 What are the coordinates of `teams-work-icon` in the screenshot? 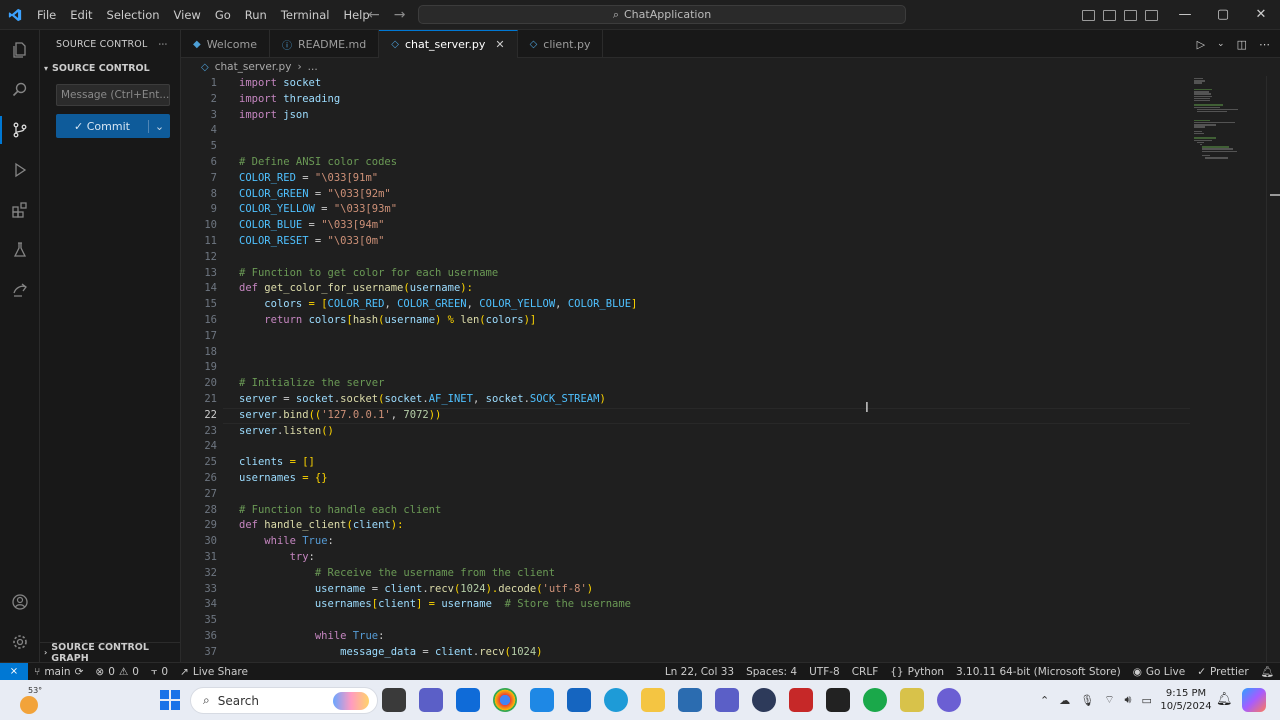 It's located at (727, 700).